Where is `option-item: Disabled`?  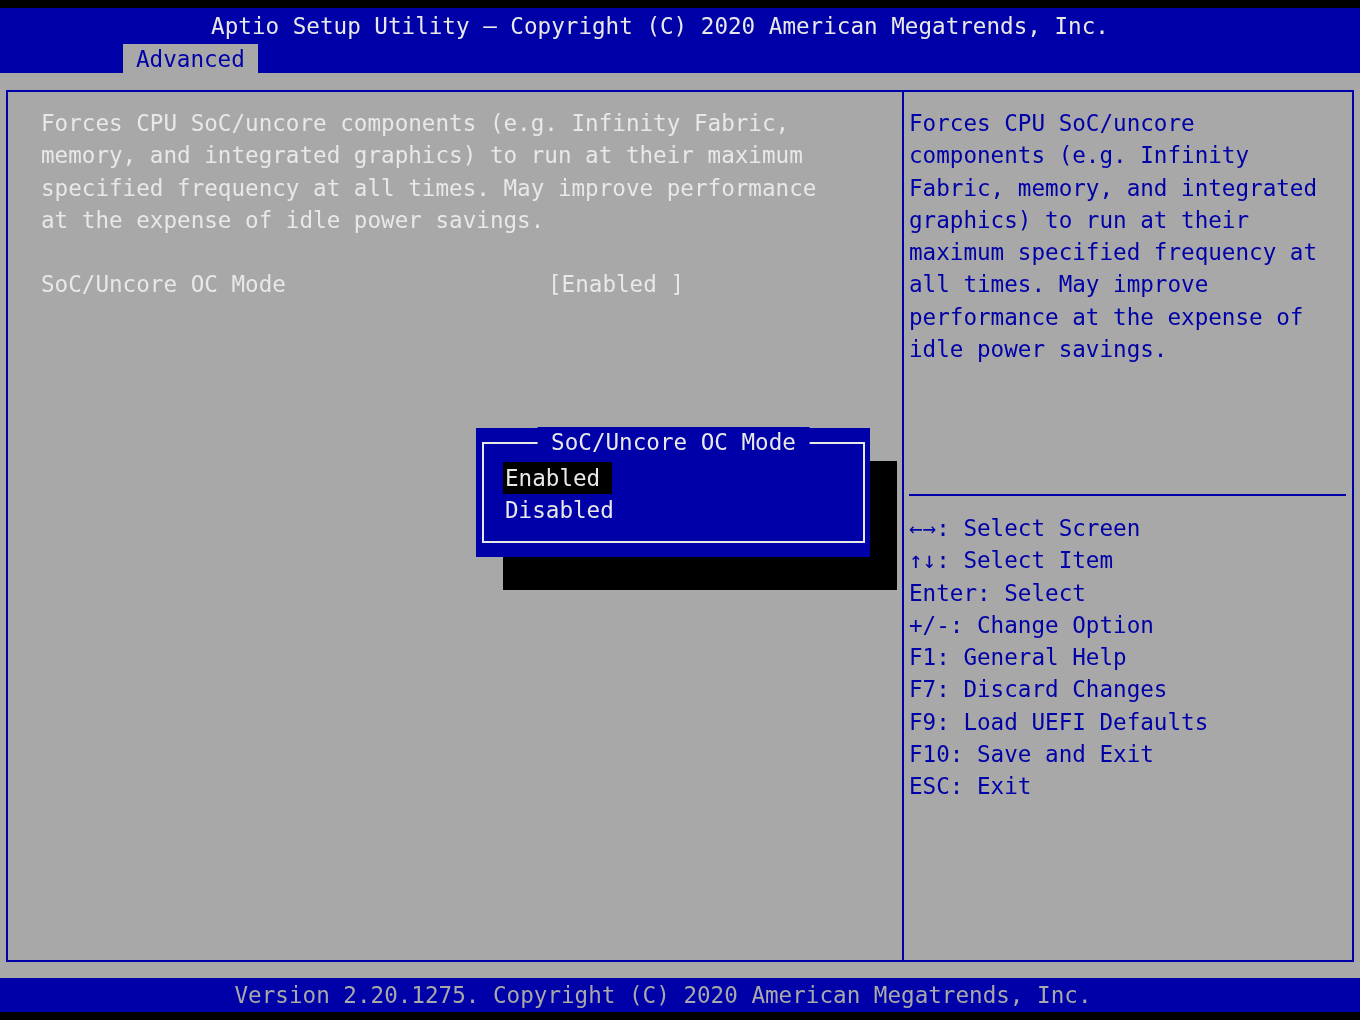
option-item: Disabled is located at coordinates (564, 510).